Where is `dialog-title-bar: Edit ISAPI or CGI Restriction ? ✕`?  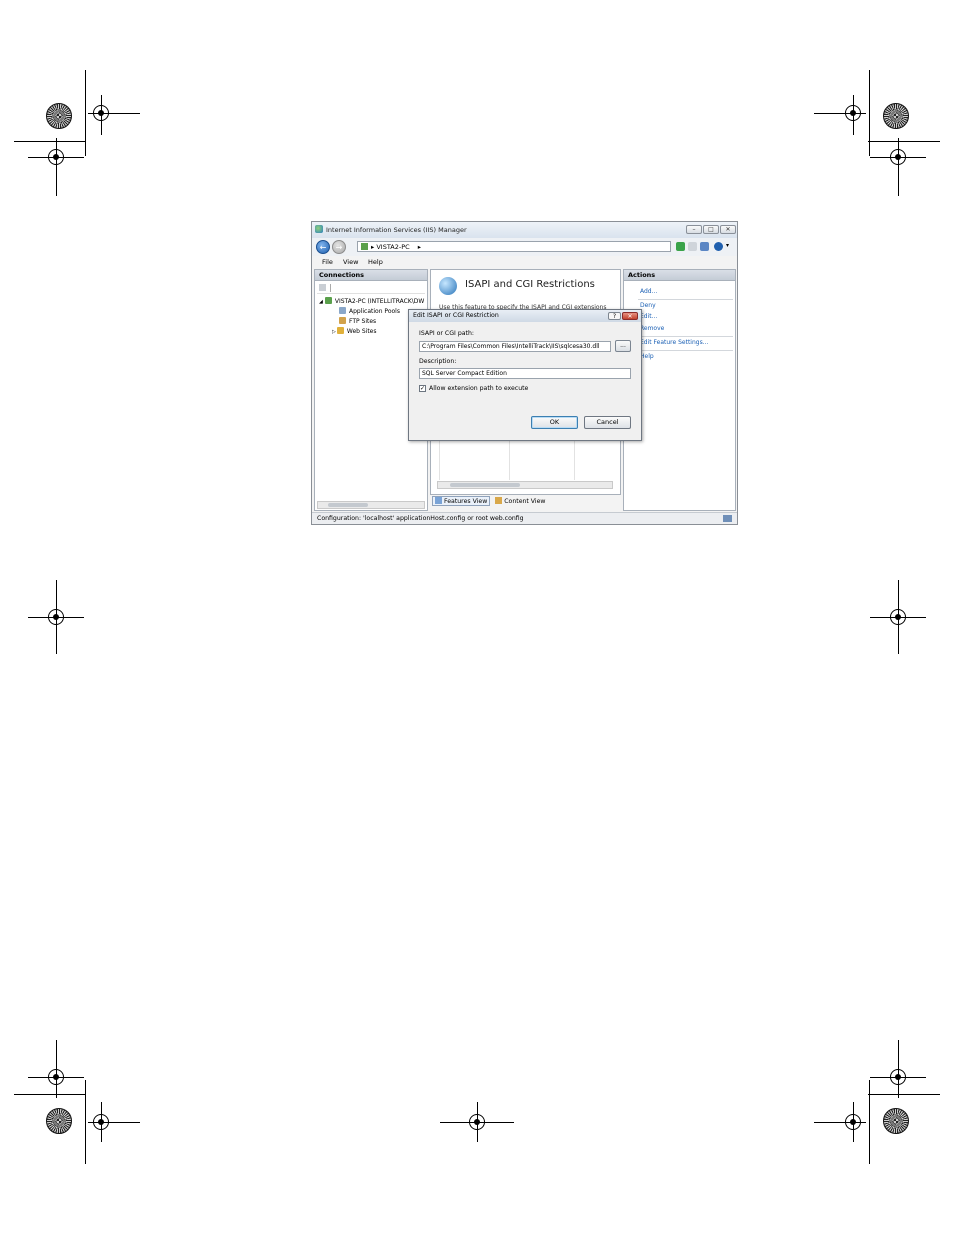 dialog-title-bar: Edit ISAPI or CGI Restriction ? ✕ is located at coordinates (525, 316).